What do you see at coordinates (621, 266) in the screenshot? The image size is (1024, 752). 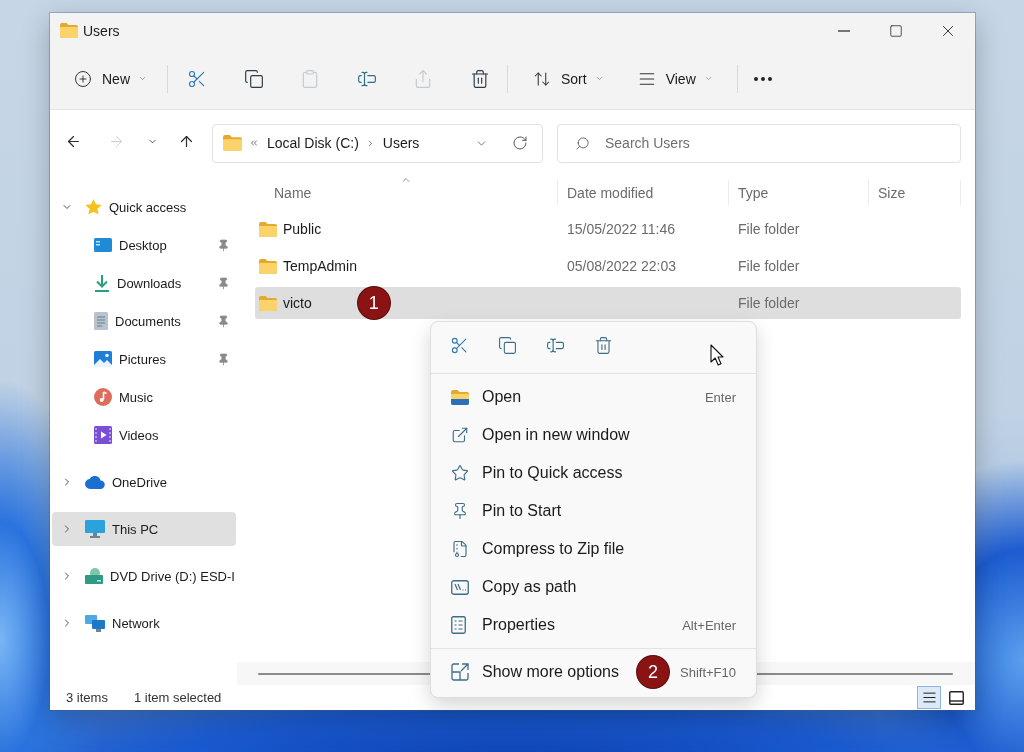 I see `date-modified: 05/08/2022 22:03` at bounding box center [621, 266].